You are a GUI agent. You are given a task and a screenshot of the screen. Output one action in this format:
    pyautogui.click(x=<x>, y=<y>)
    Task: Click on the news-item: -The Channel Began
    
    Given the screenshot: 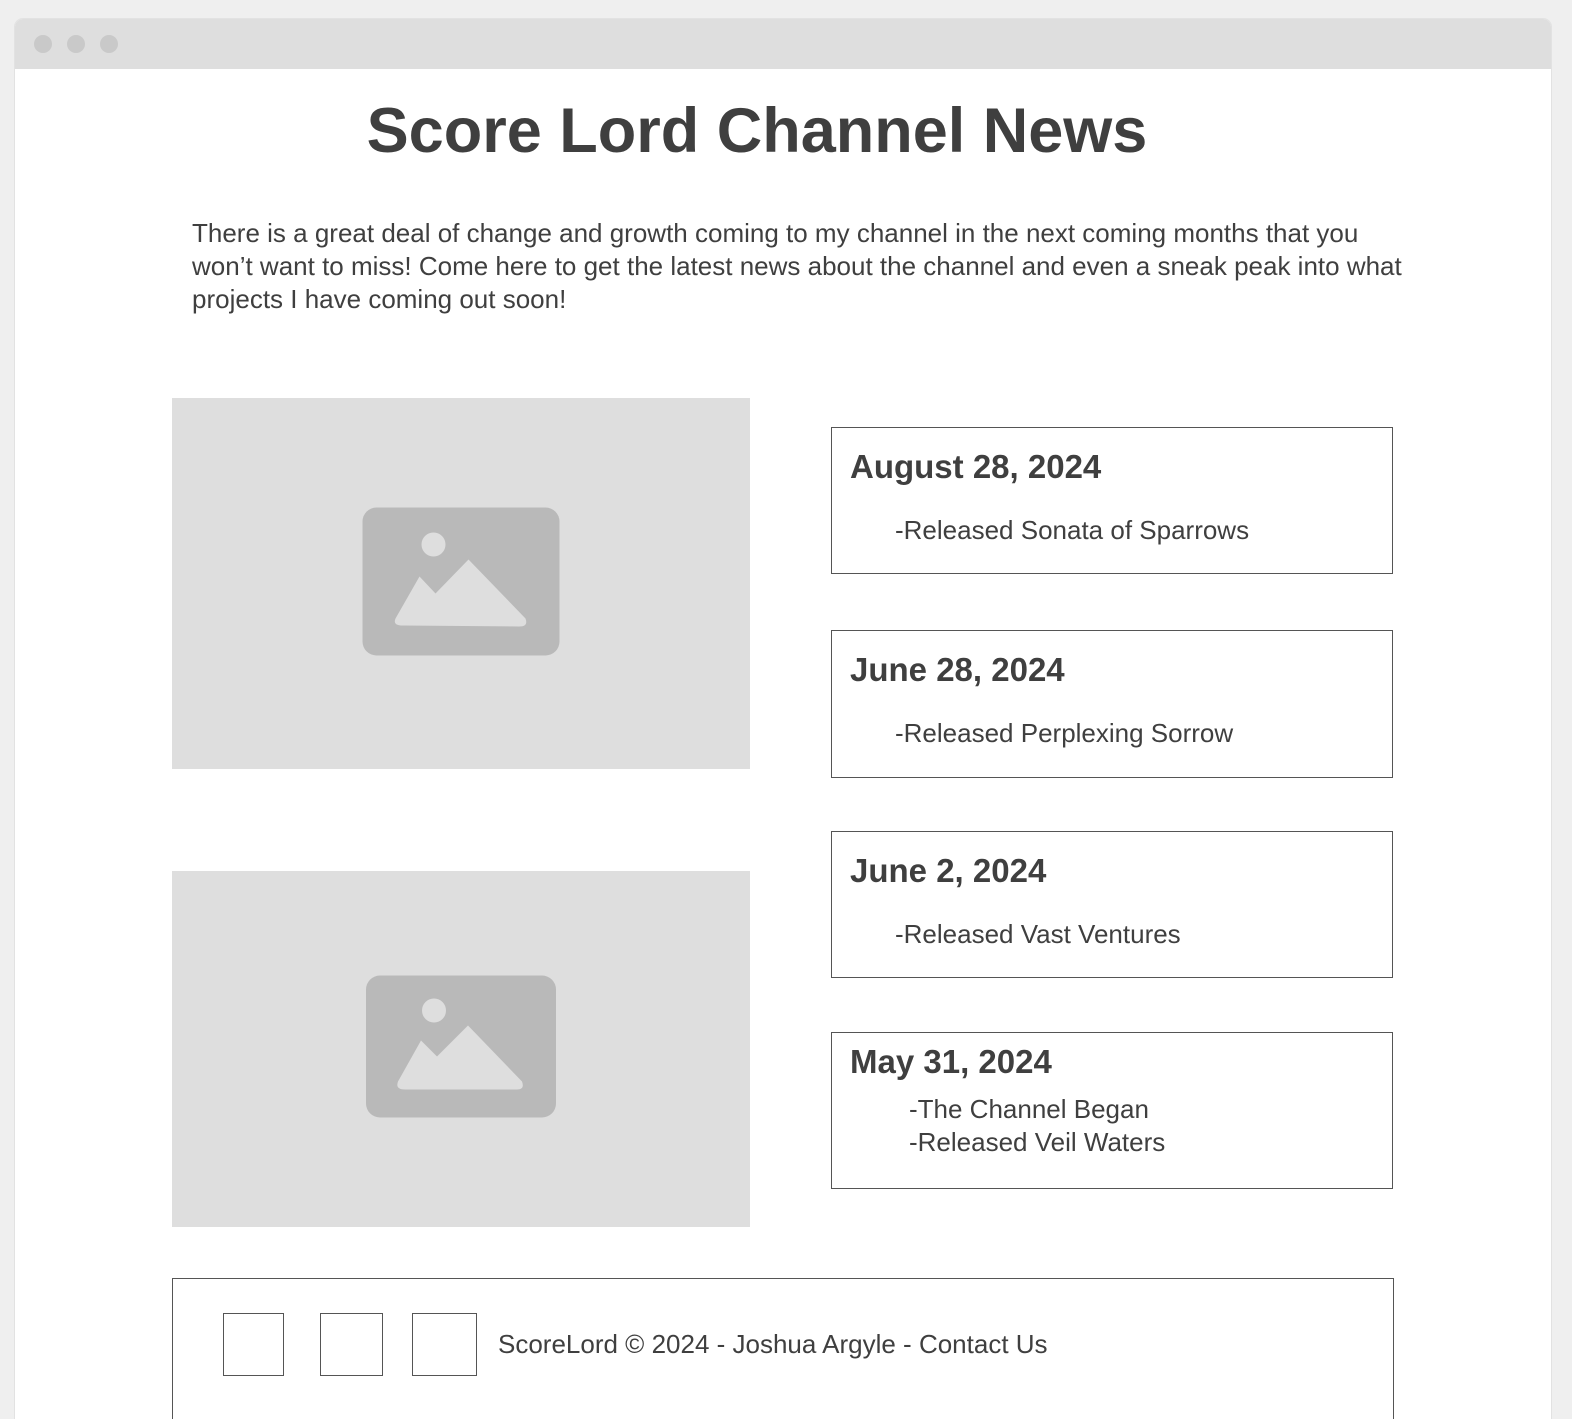 What is the action you would take?
    pyautogui.click(x=1029, y=1109)
    